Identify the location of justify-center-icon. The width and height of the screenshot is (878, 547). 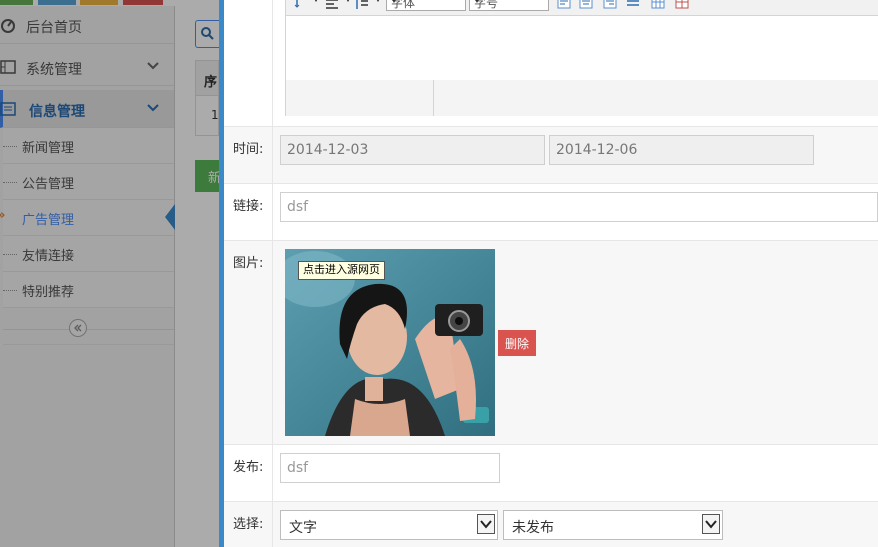
(586, 5).